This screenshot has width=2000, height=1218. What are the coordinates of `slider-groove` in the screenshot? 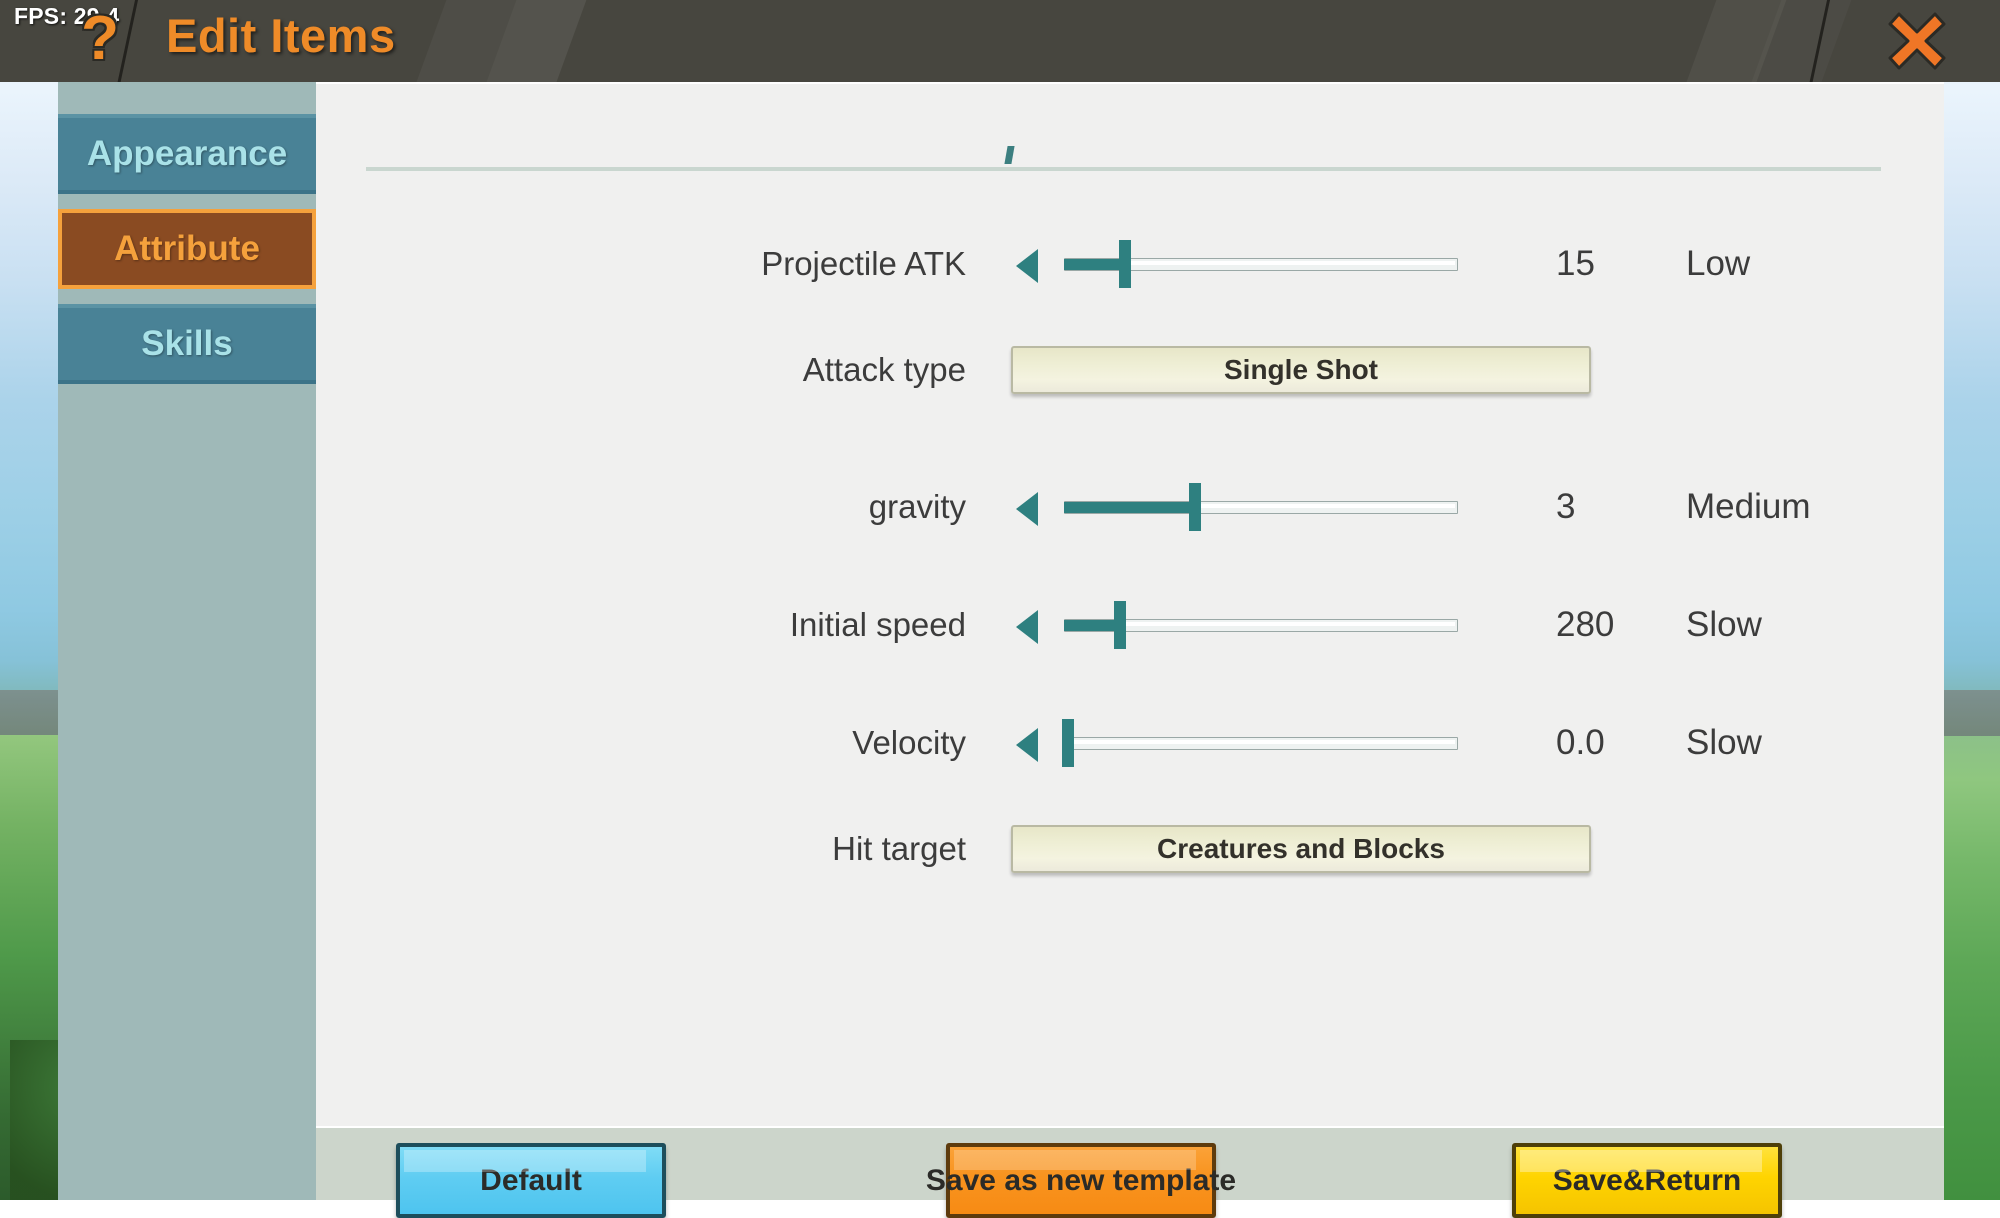 It's located at (1261, 742).